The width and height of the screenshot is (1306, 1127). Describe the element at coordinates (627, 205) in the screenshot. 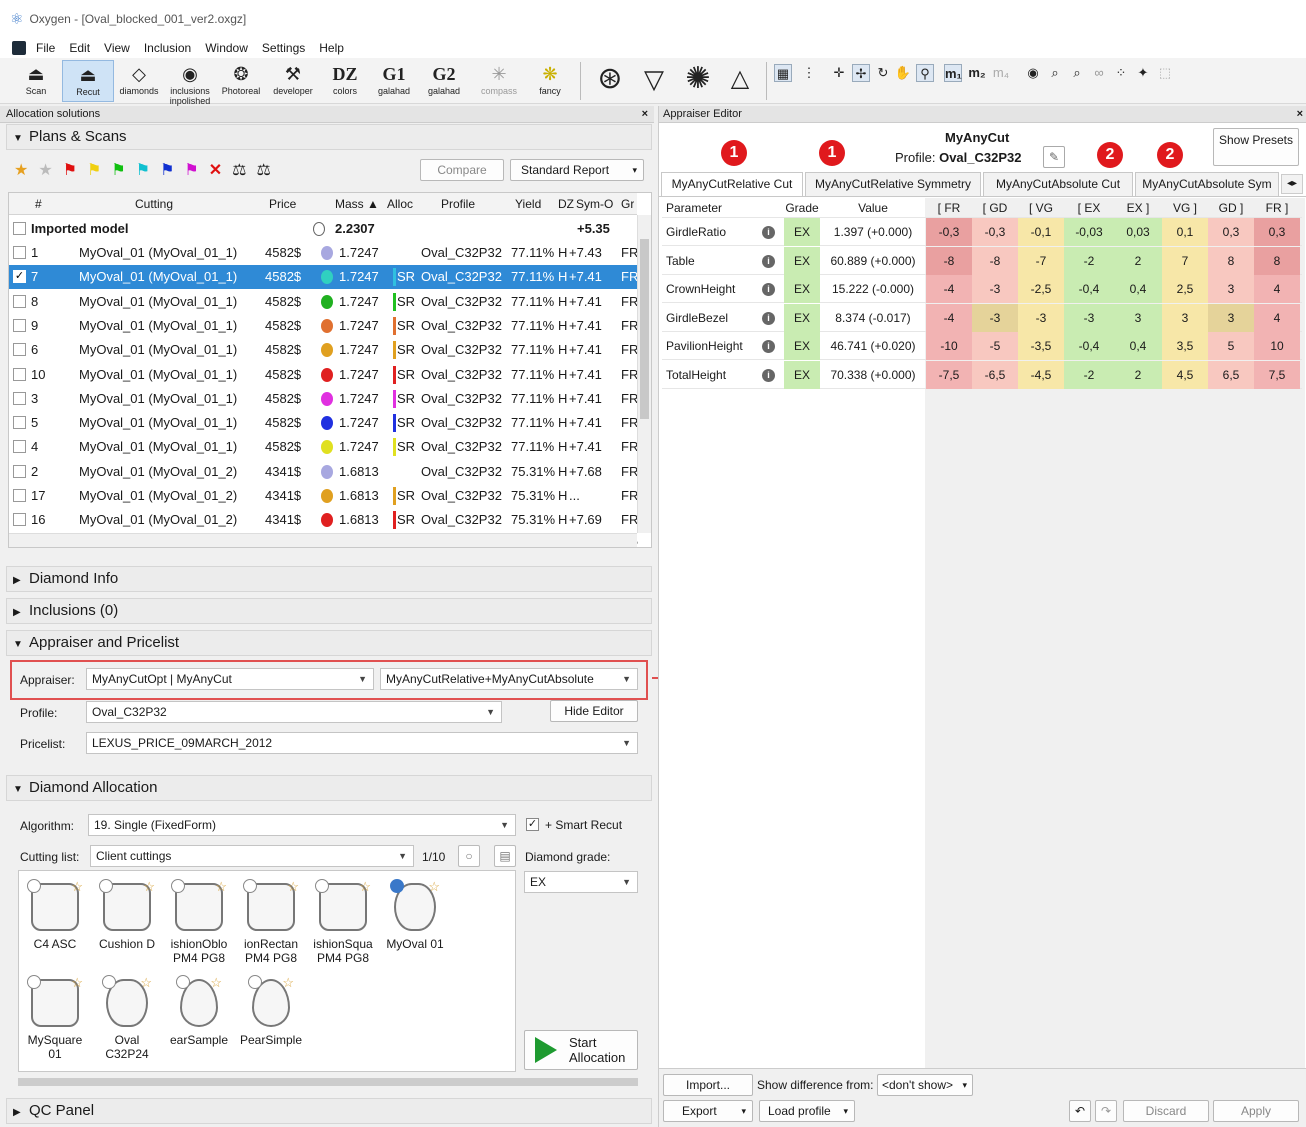

I see `col-grade: Gr` at that location.